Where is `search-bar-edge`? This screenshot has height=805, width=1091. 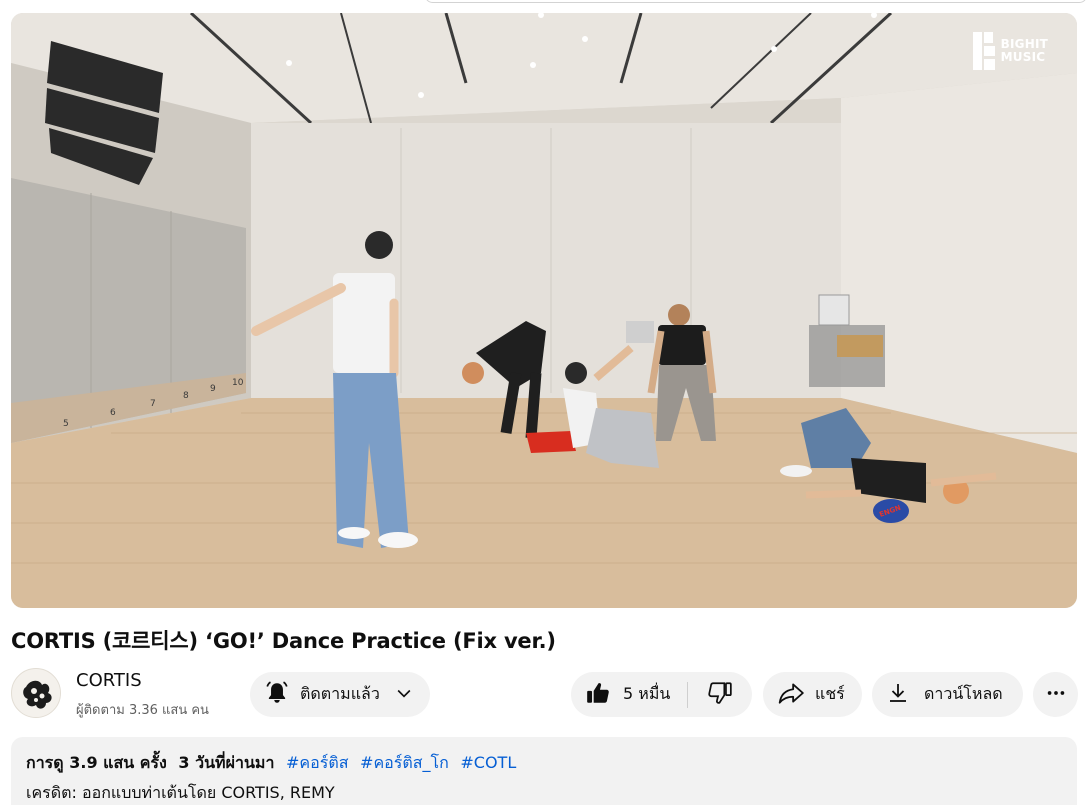
search-bar-edge is located at coordinates (756, 1).